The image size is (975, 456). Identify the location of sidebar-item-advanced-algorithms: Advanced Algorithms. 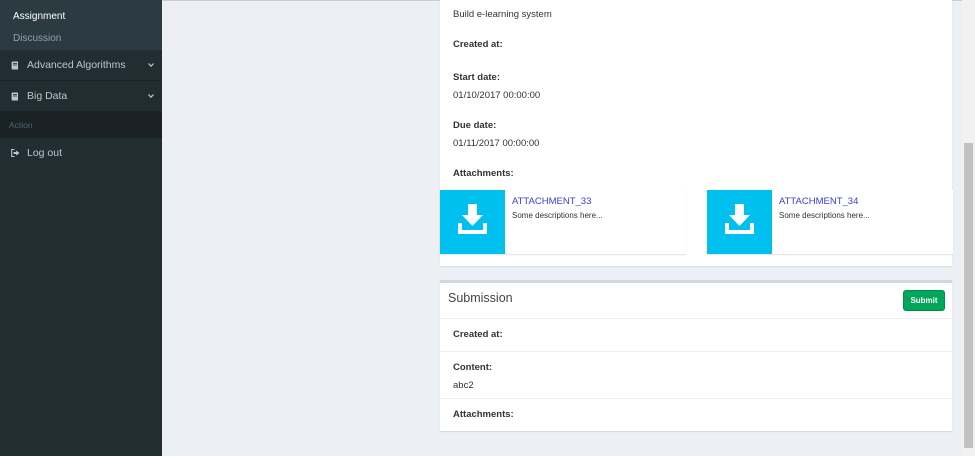
(81, 65).